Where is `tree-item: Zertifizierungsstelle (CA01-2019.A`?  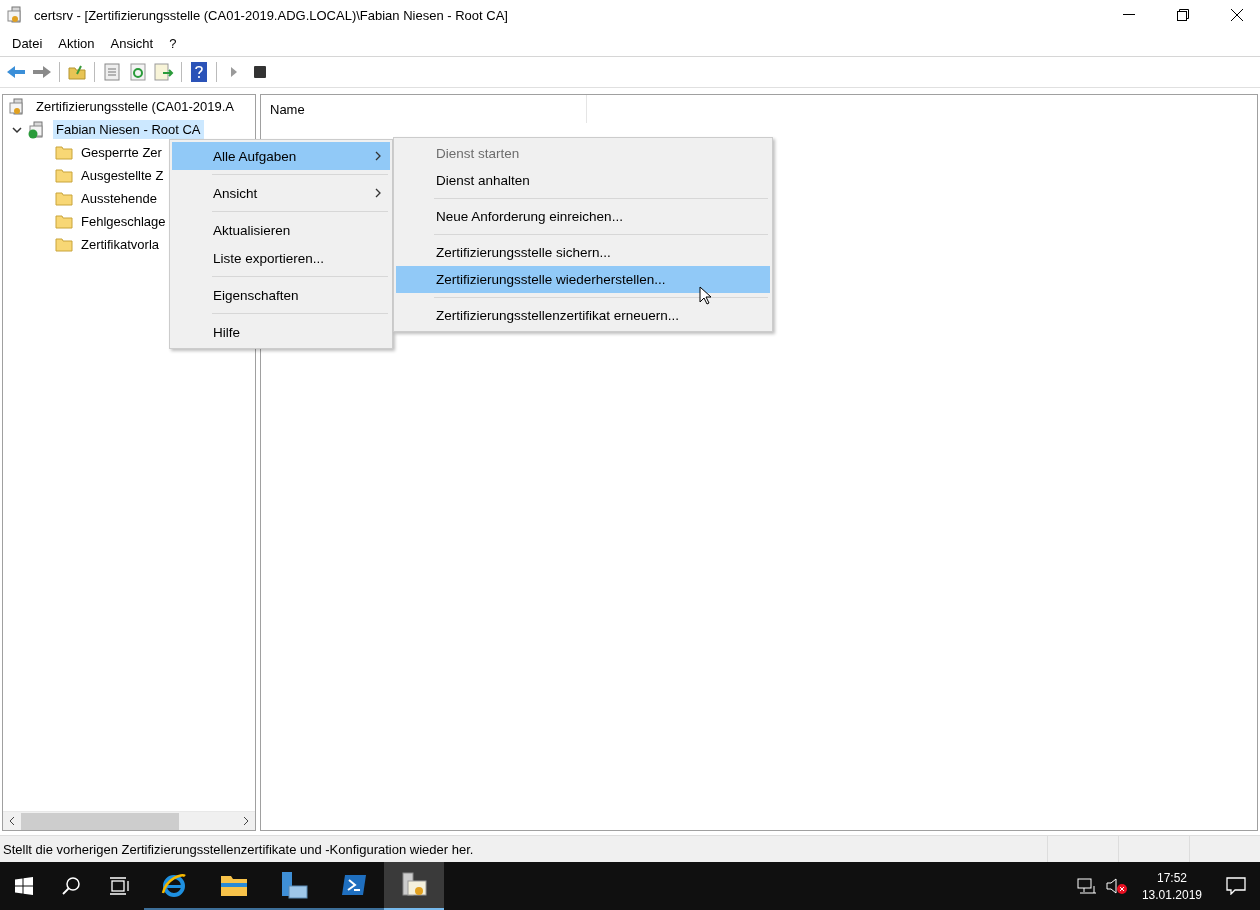 tree-item: Zertifizierungsstelle (CA01-2019.A is located at coordinates (135, 106).